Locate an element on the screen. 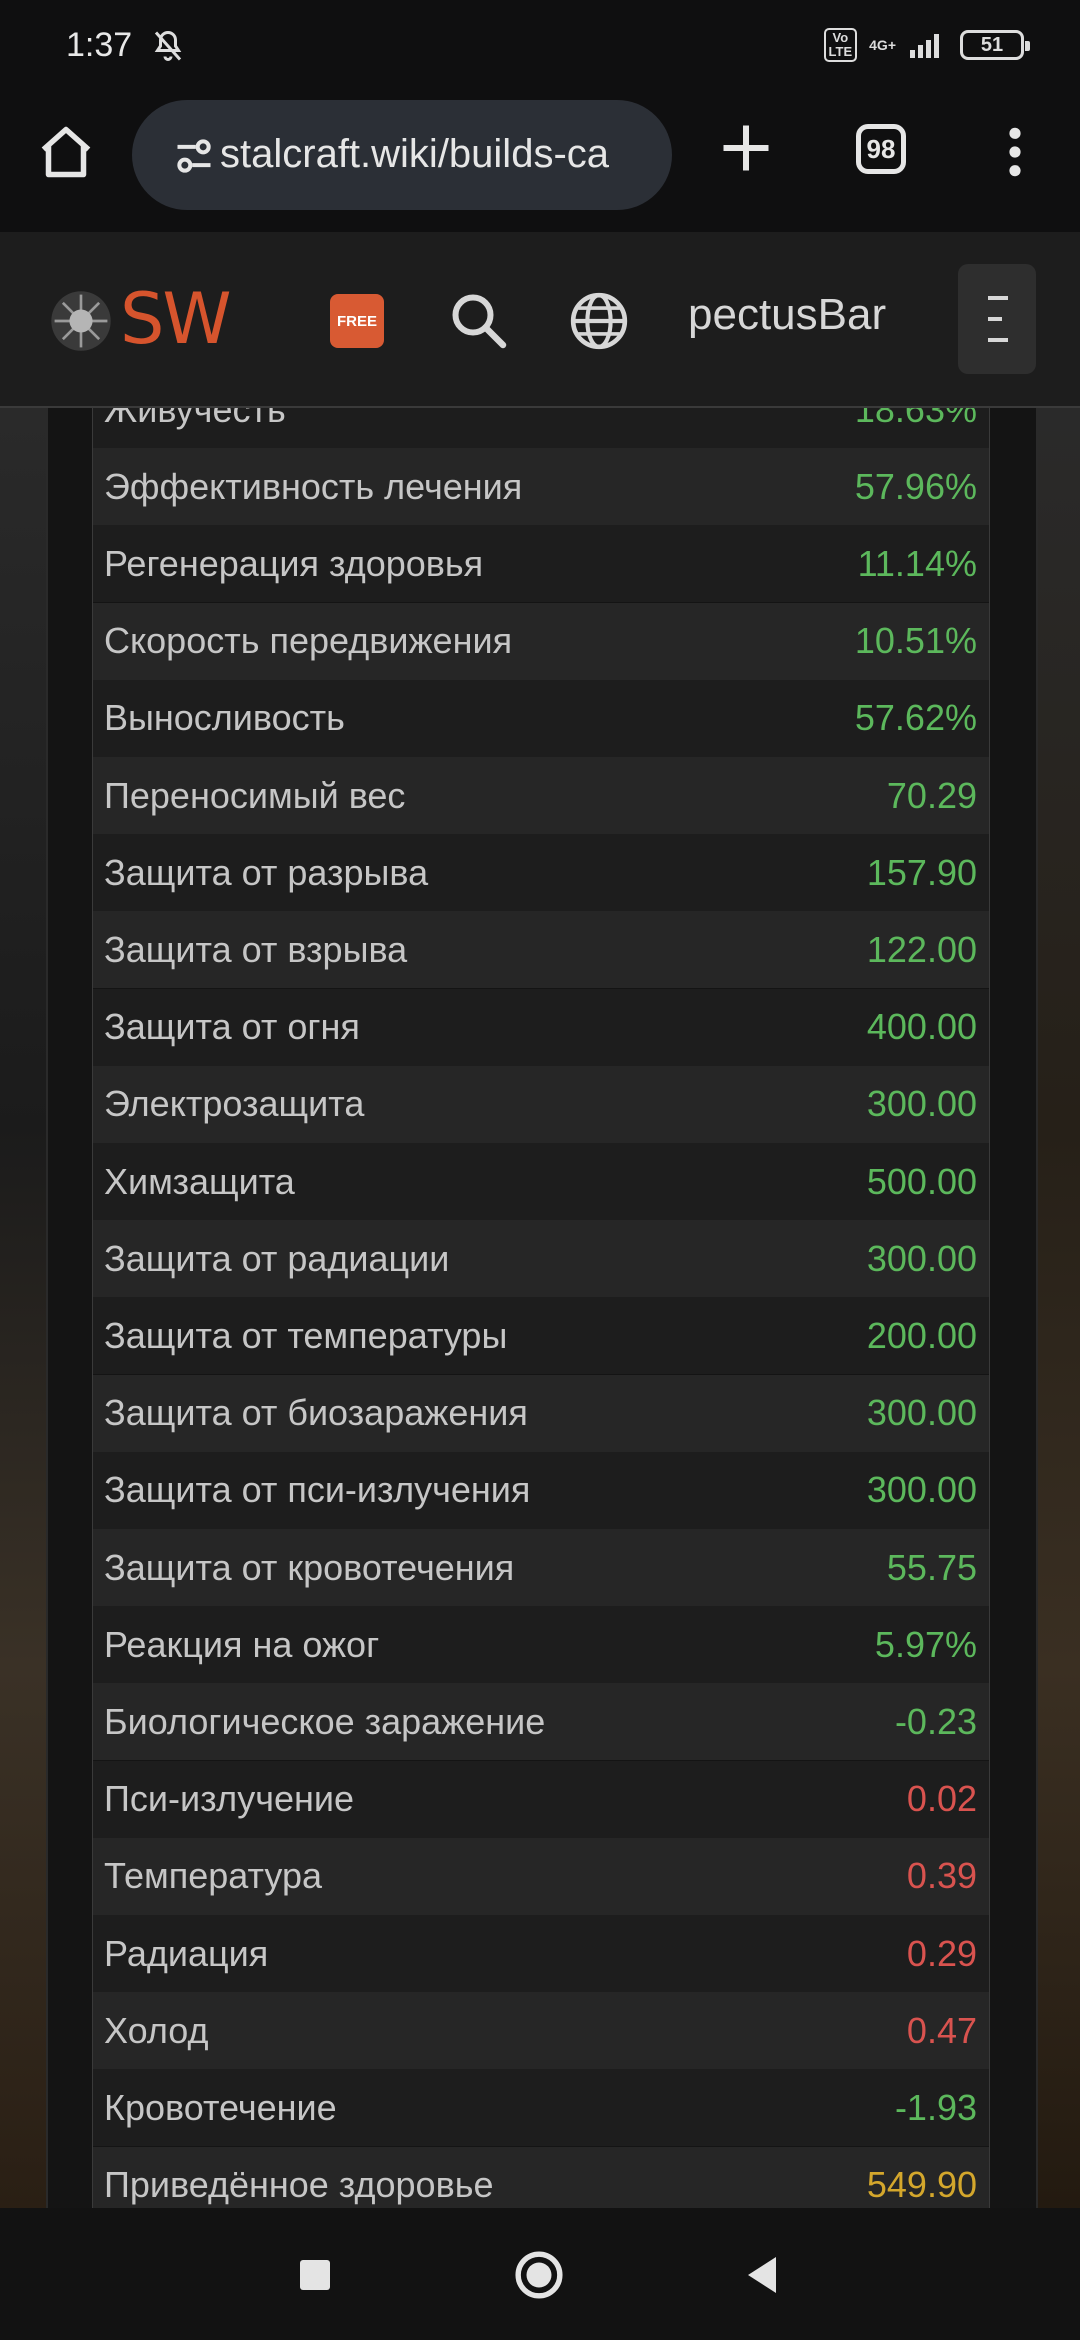 Image resolution: width=1080 pixels, height=2340 pixels. logo-emblem-icon is located at coordinates (81, 321).